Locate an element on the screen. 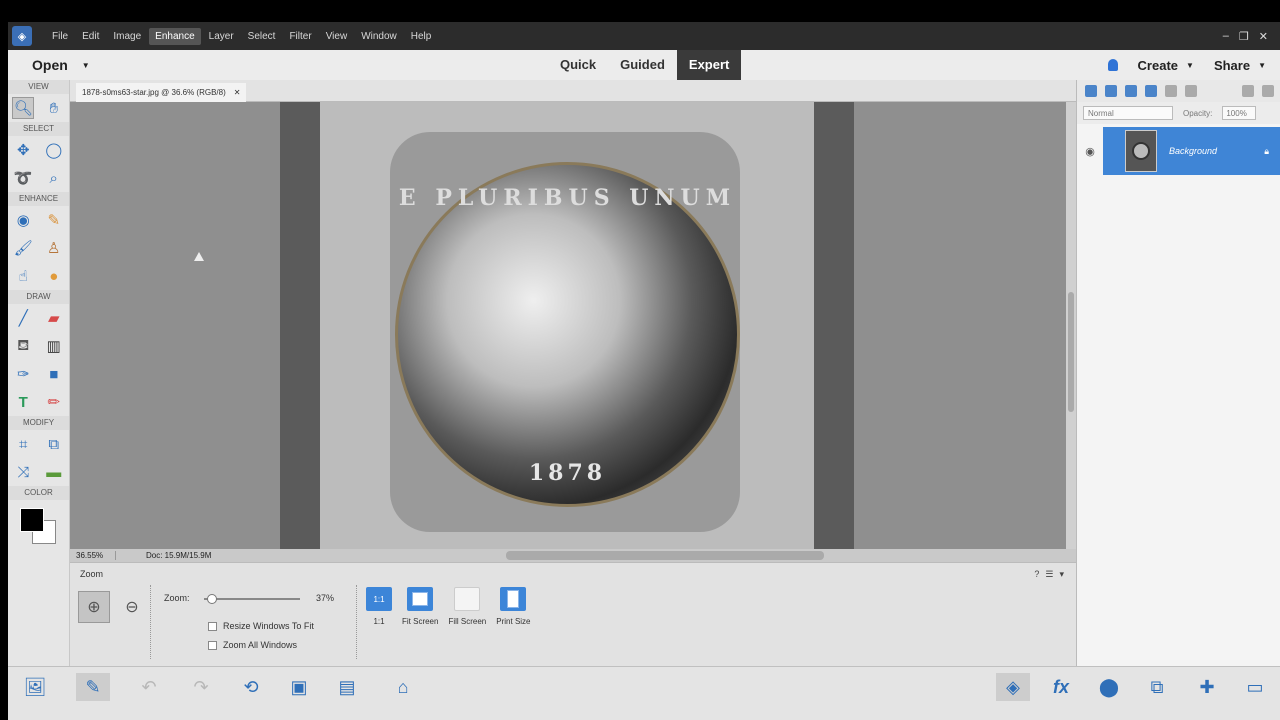 The width and height of the screenshot is (1280, 720). resize-windows-checkbox is located at coordinates (212, 626).